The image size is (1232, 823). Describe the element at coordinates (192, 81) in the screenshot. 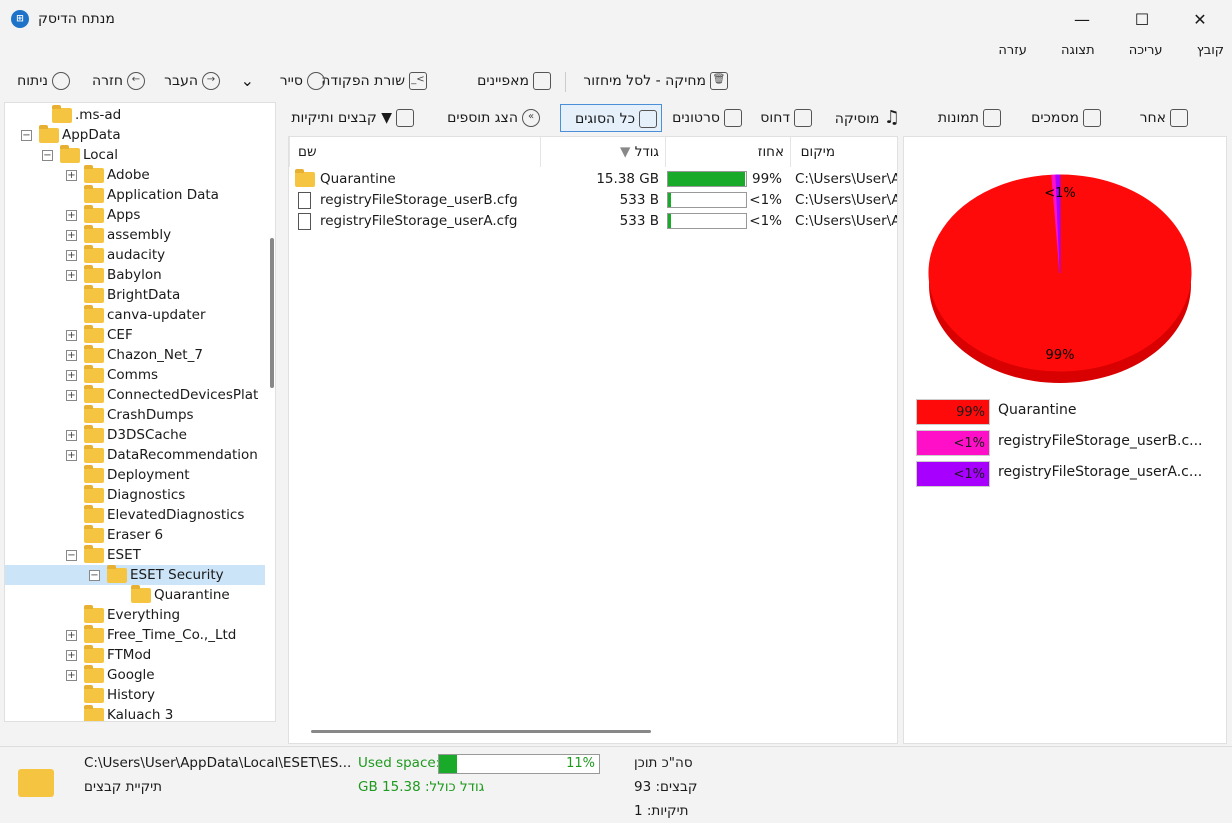

I see `forward-button: →העבר` at that location.